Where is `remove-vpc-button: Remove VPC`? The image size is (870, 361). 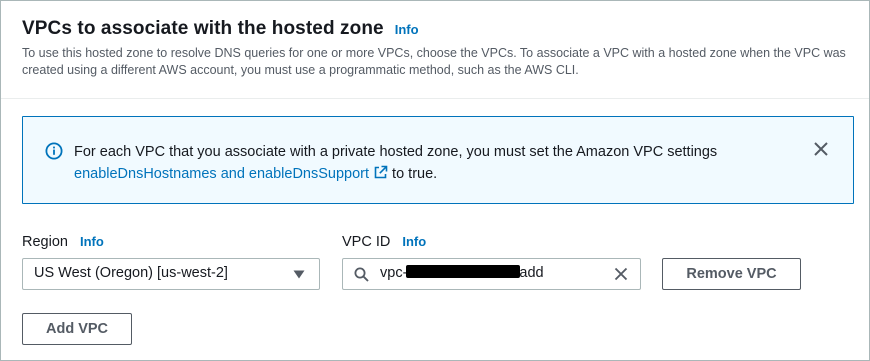
remove-vpc-button: Remove VPC is located at coordinates (731, 274).